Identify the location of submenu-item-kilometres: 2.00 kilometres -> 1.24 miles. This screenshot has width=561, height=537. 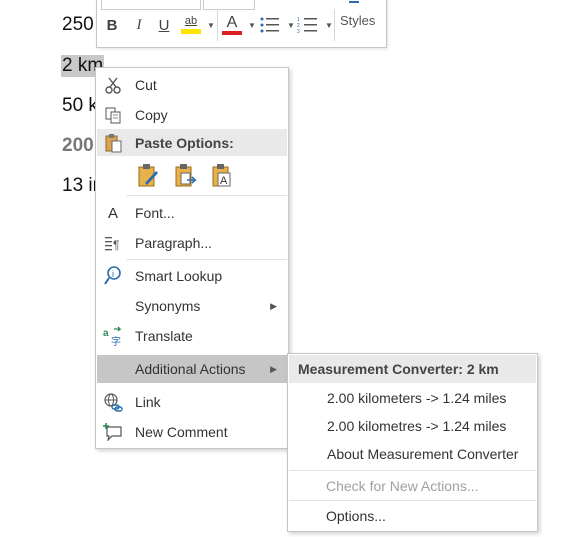
(412, 426).